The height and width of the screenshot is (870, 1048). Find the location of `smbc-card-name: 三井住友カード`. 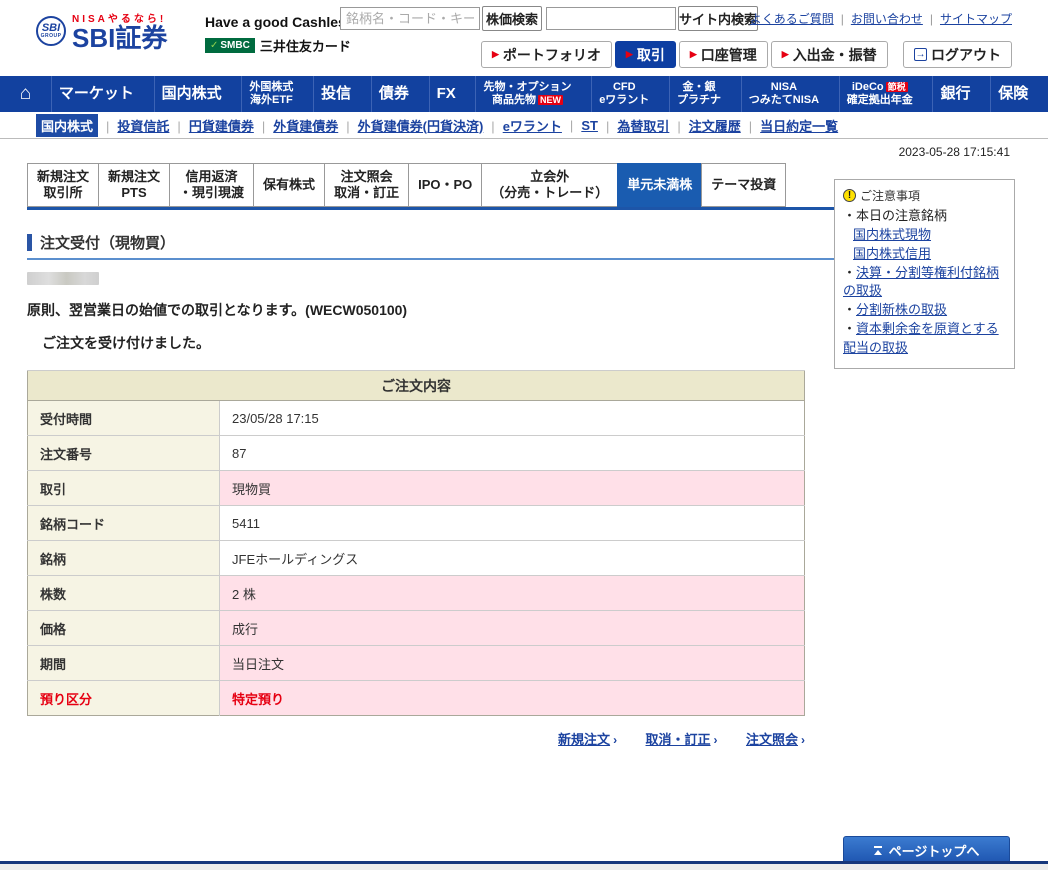

smbc-card-name: 三井住友カード is located at coordinates (305, 46).